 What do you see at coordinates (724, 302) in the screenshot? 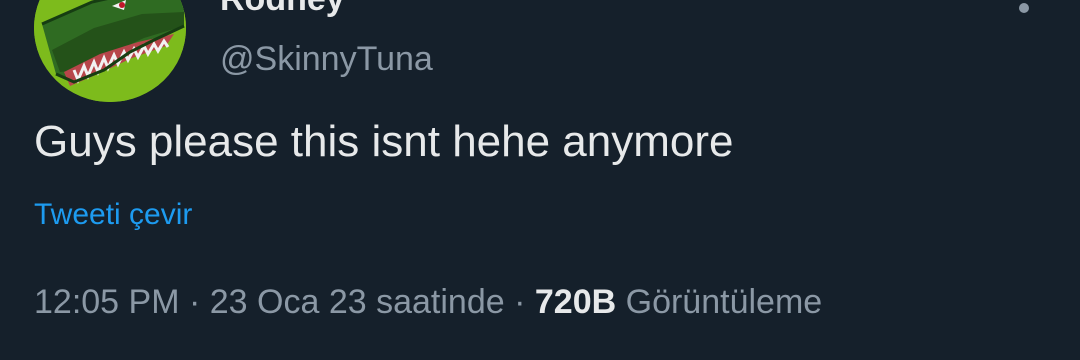
I see `views-label: Görüntüleme` at bounding box center [724, 302].